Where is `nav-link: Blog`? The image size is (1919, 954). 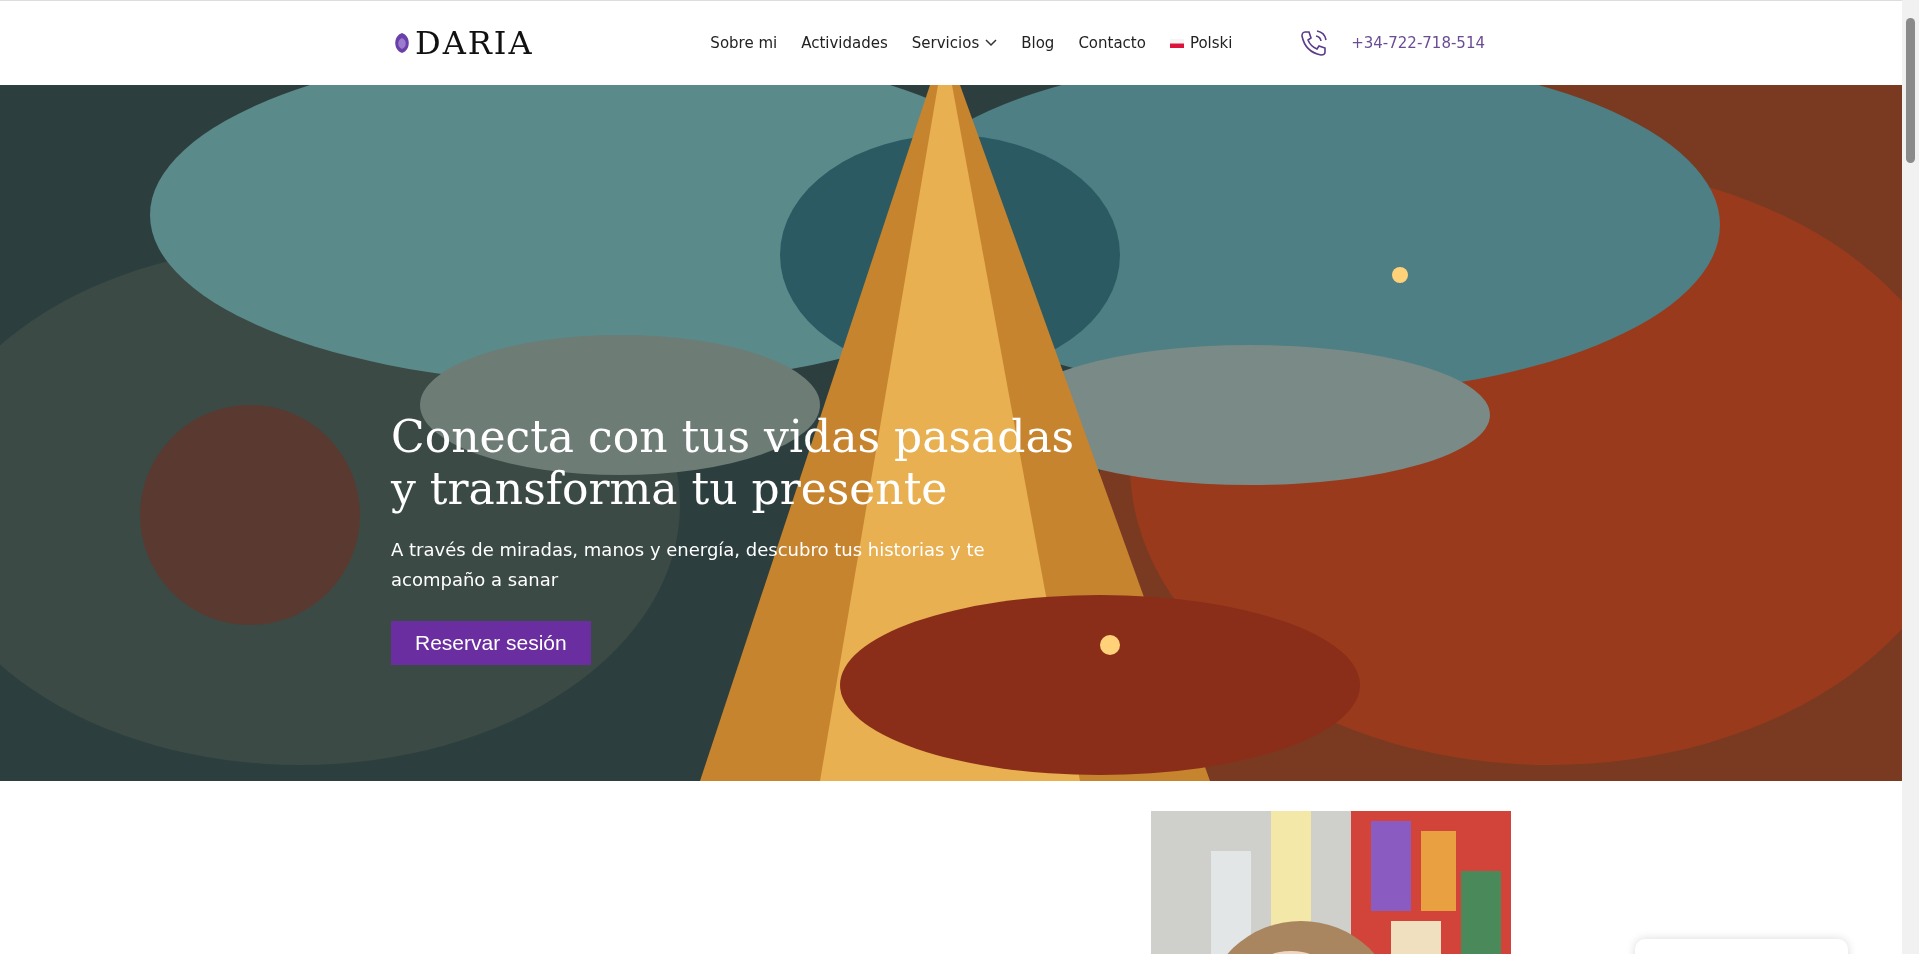 nav-link: Blog is located at coordinates (1038, 43).